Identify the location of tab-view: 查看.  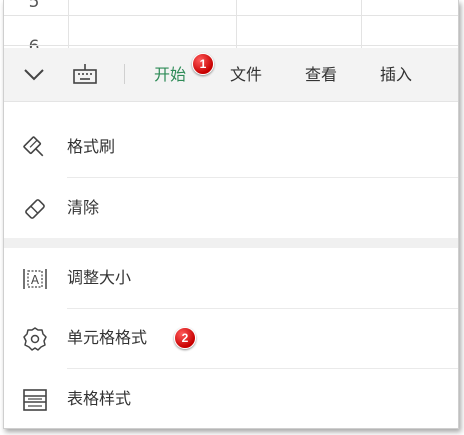
(321, 74).